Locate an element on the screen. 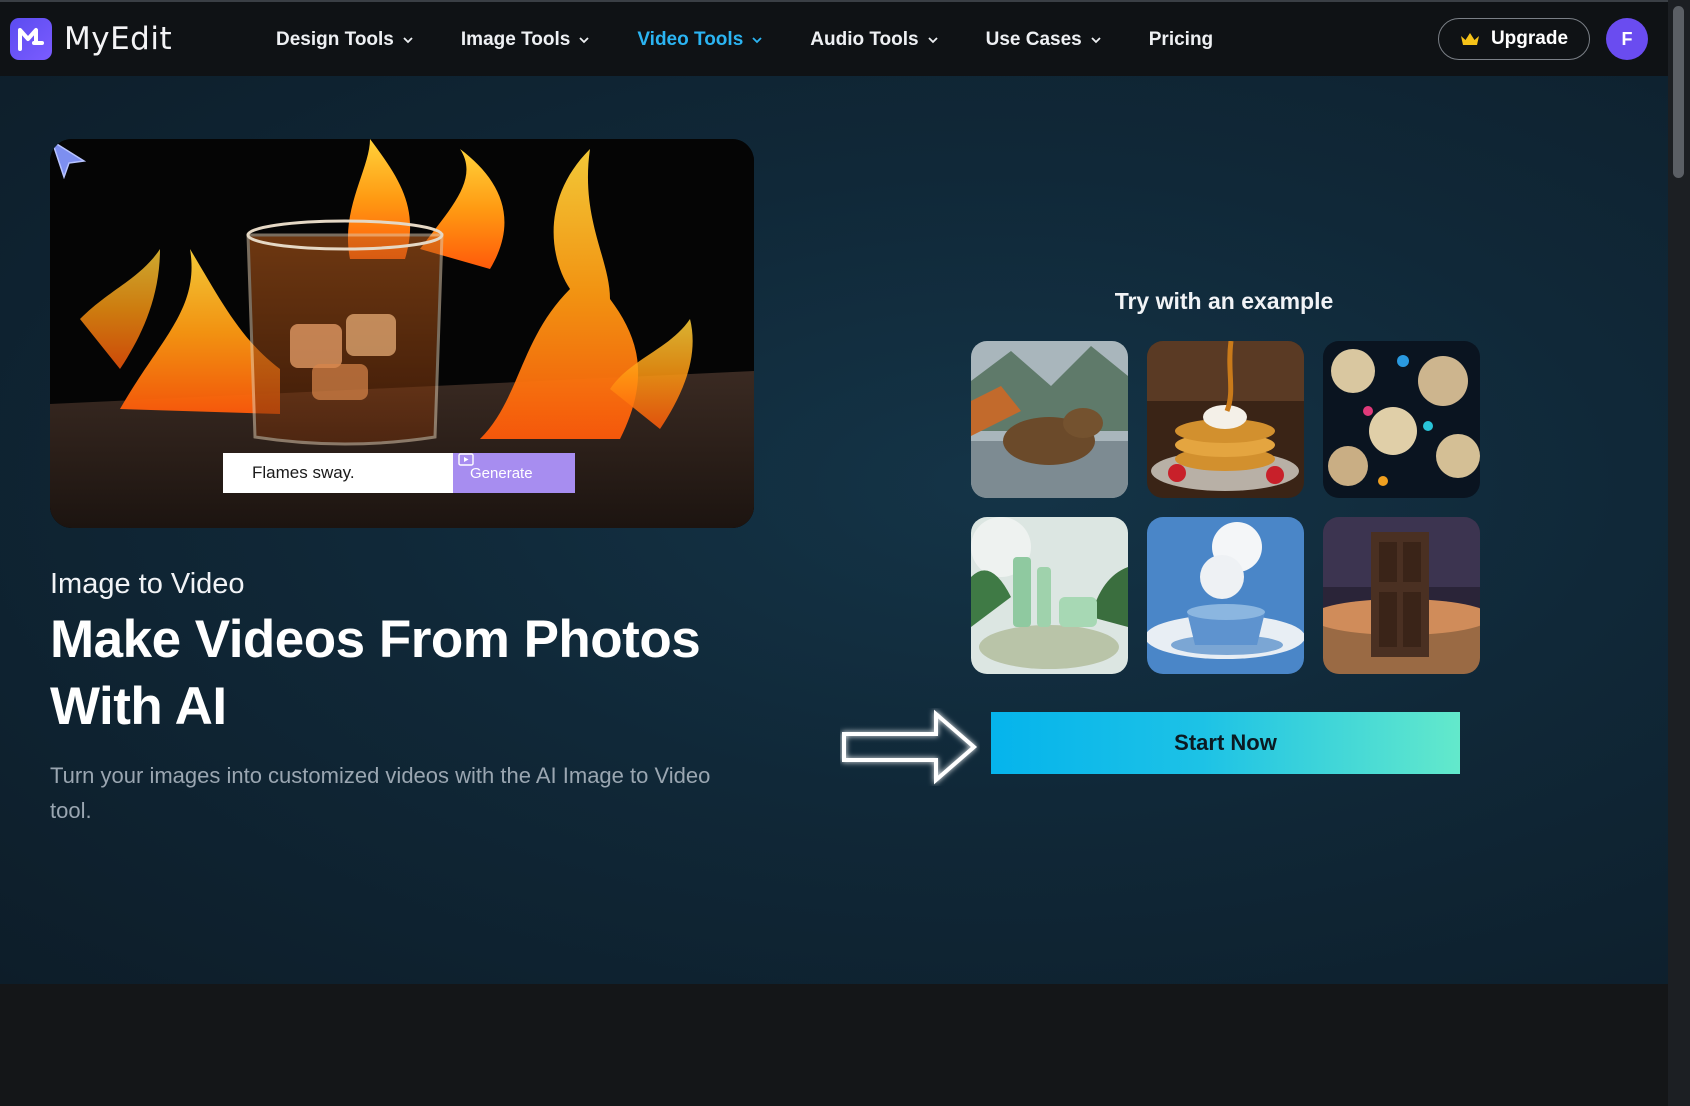 This screenshot has width=1690, height=1106. user-avatar: F is located at coordinates (1627, 39).